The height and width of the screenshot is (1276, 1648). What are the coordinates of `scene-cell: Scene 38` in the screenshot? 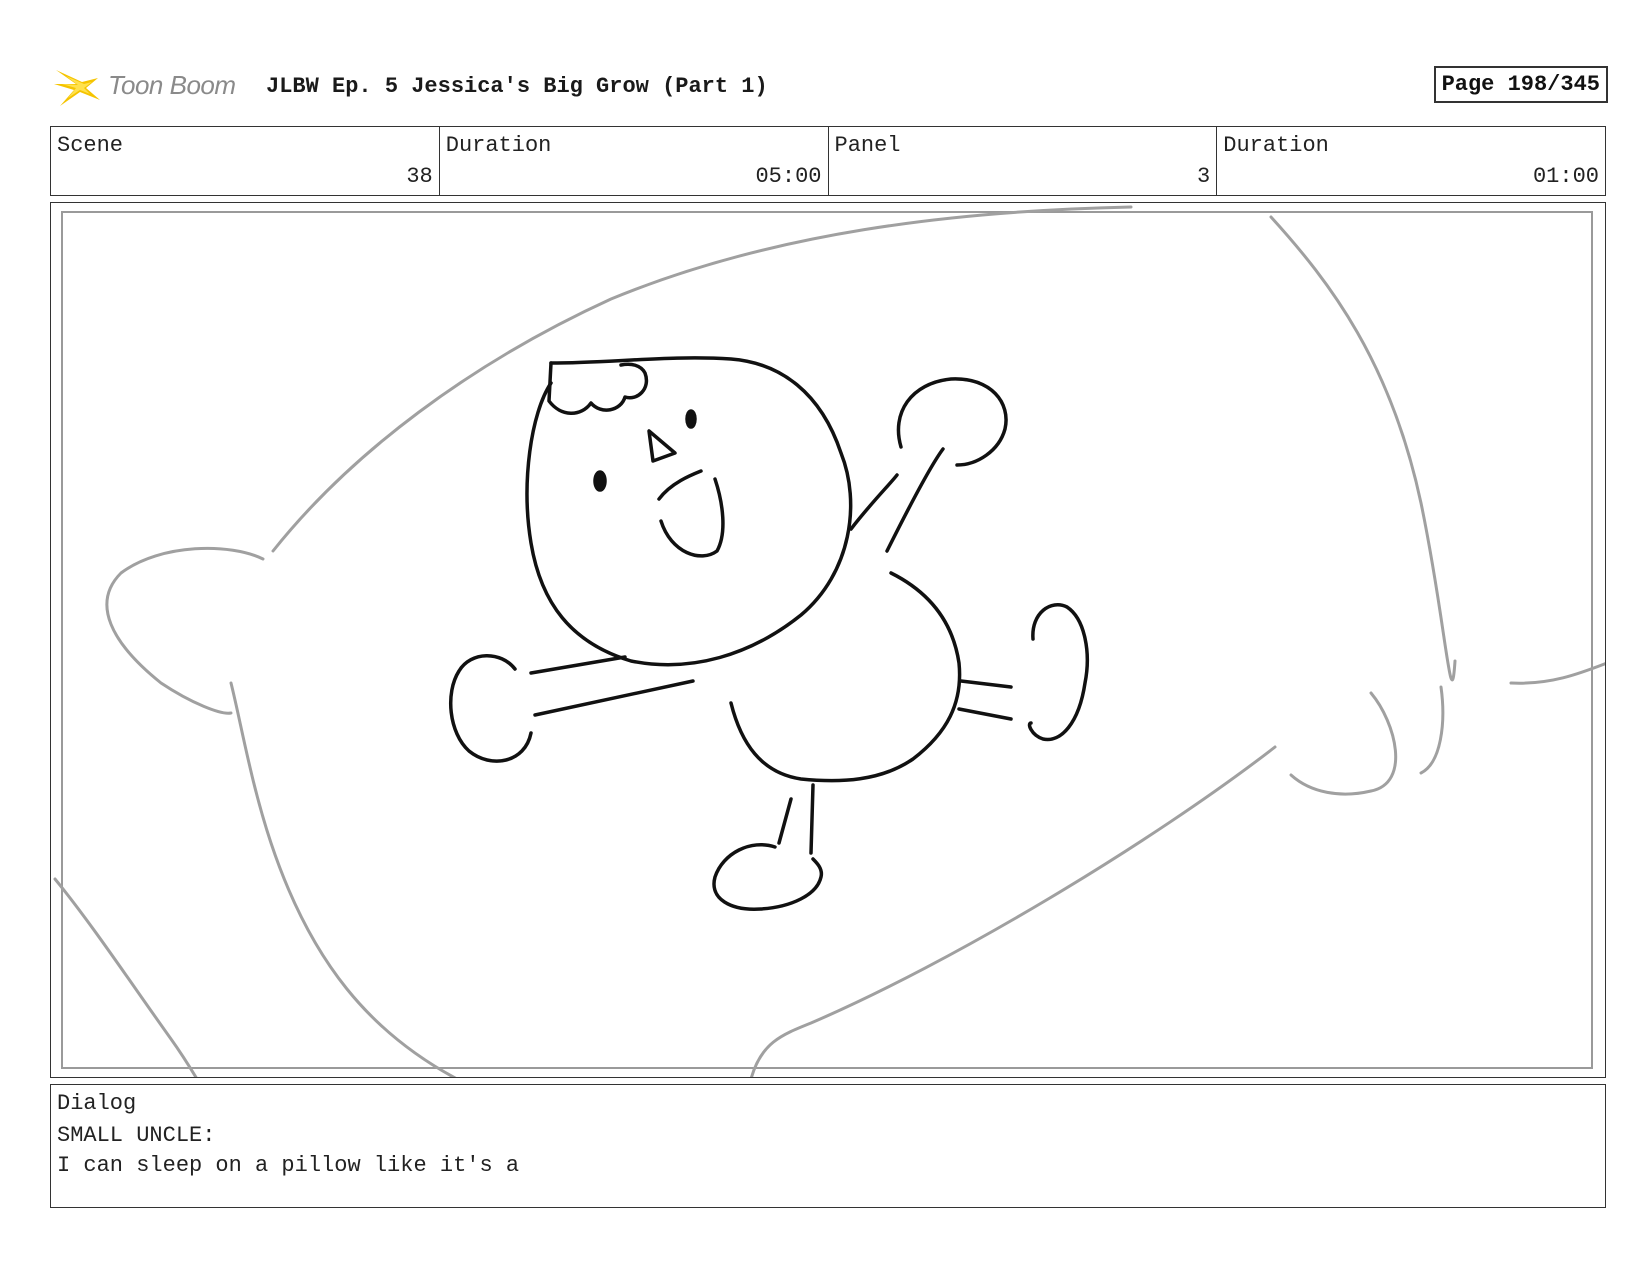 It's located at (245, 161).